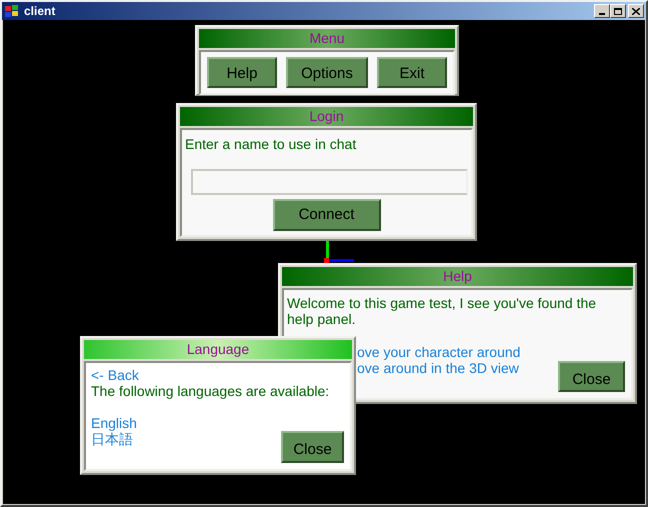 The image size is (648, 507). I want to click on menu-button: Options, so click(327, 72).